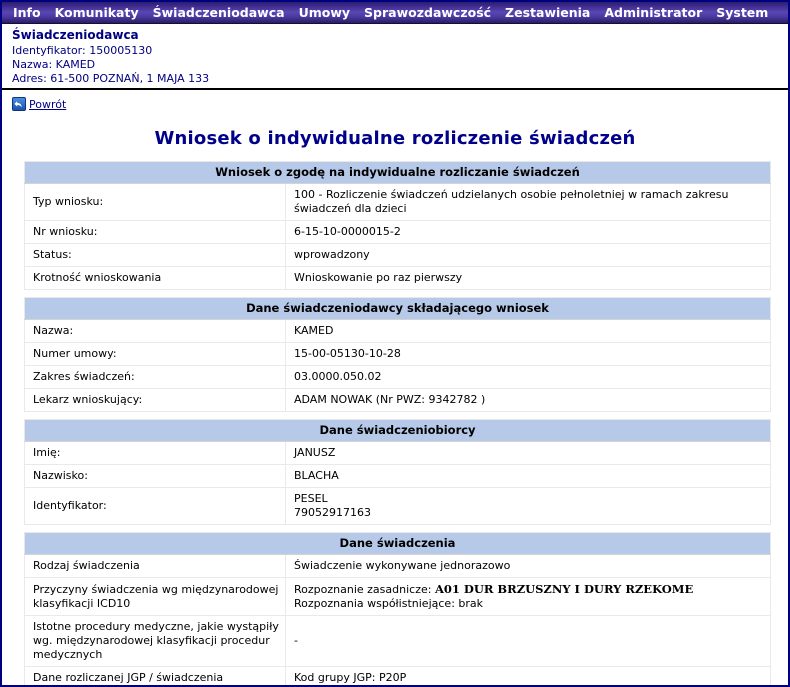 Image resolution: width=790 pixels, height=687 pixels. I want to click on table-row: Nazwa: KAMED, so click(398, 331).